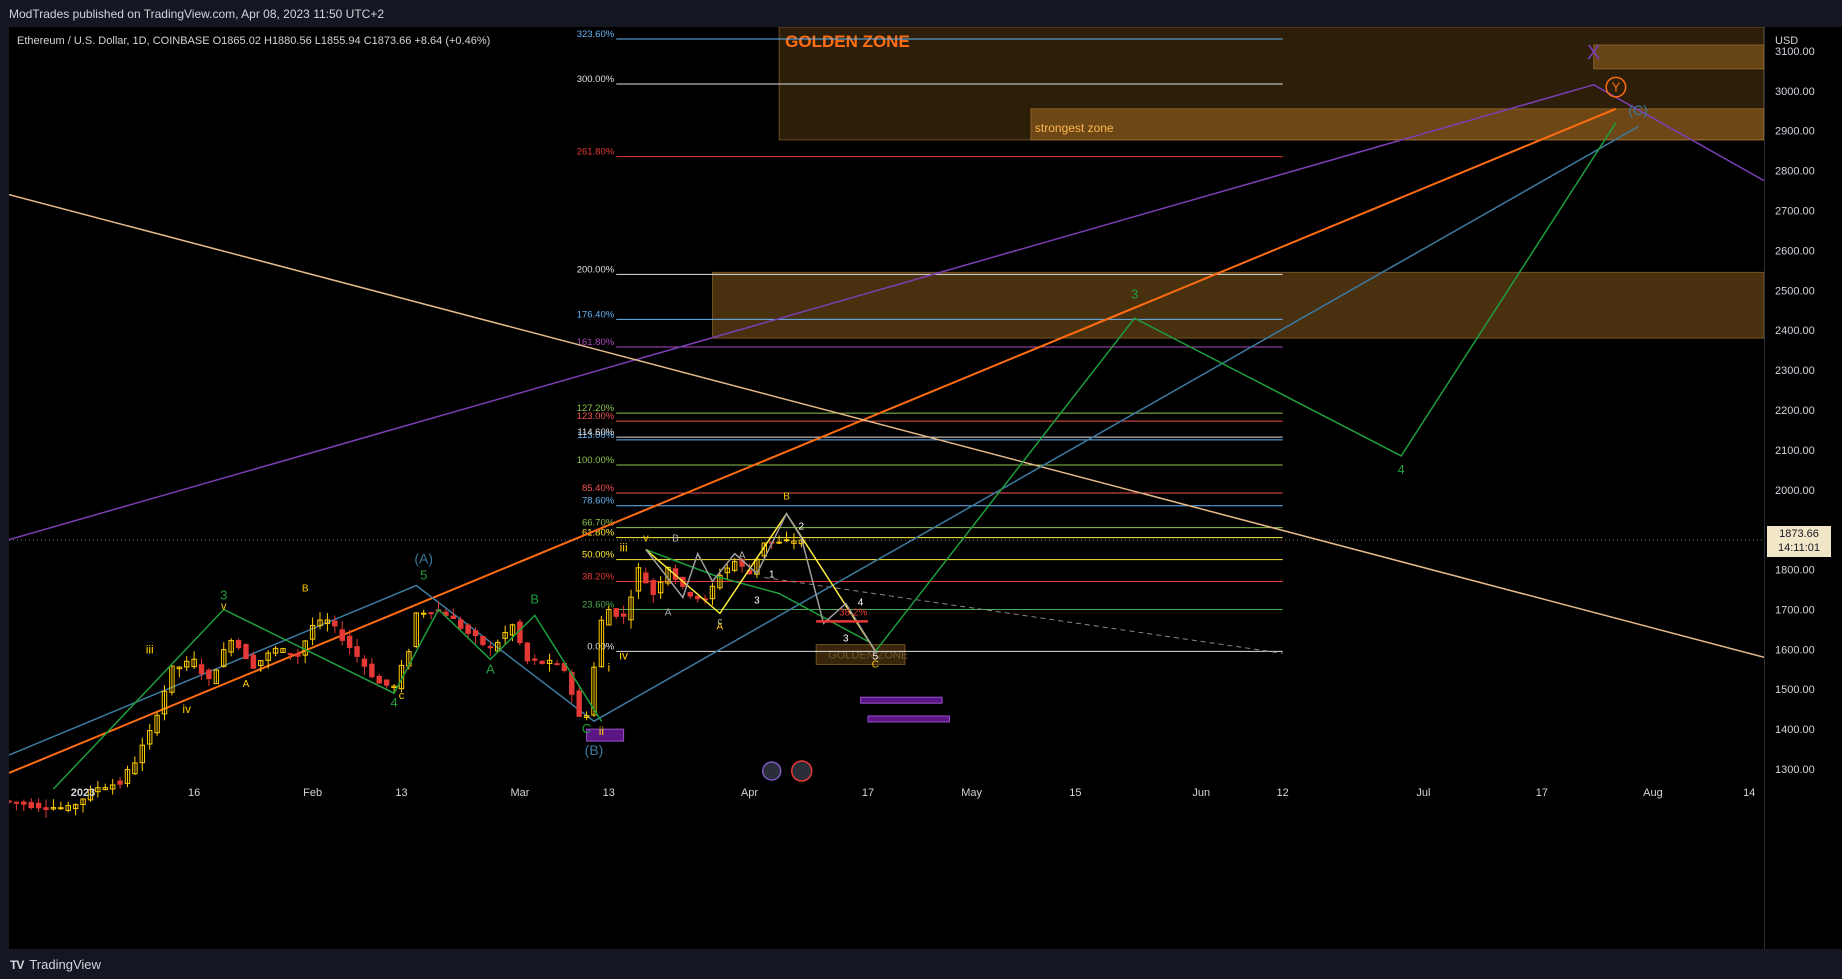 The height and width of the screenshot is (979, 1842). I want to click on wave-label-17: A, so click(246, 684).